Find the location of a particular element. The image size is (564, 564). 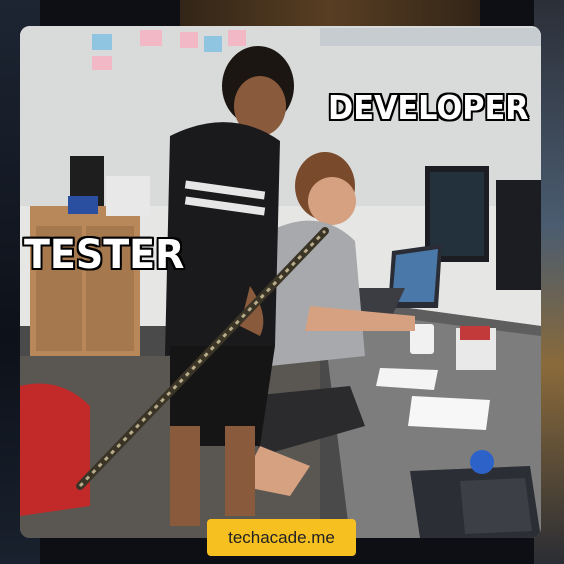

red-chair is located at coordinates (55, 449).